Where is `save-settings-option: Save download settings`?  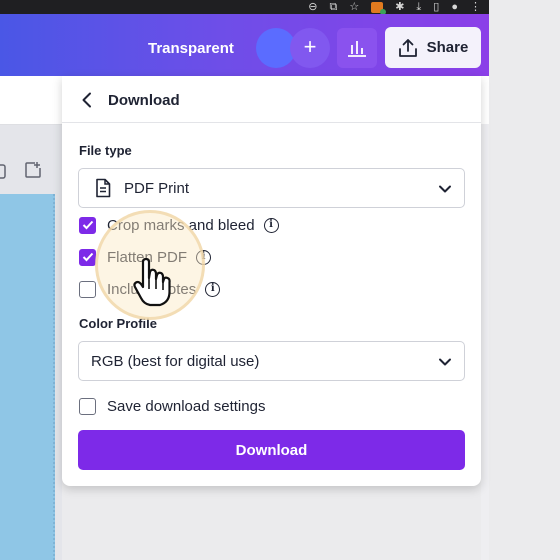
save-settings-option: Save download settings is located at coordinates (172, 406).